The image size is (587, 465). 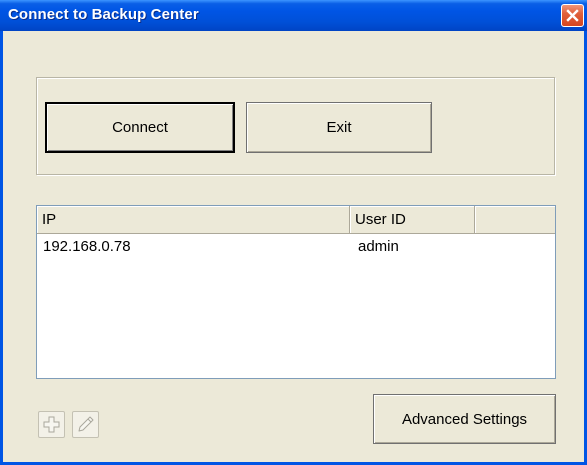 I want to click on title-bar: Connect to Backup Center, so click(x=293, y=15).